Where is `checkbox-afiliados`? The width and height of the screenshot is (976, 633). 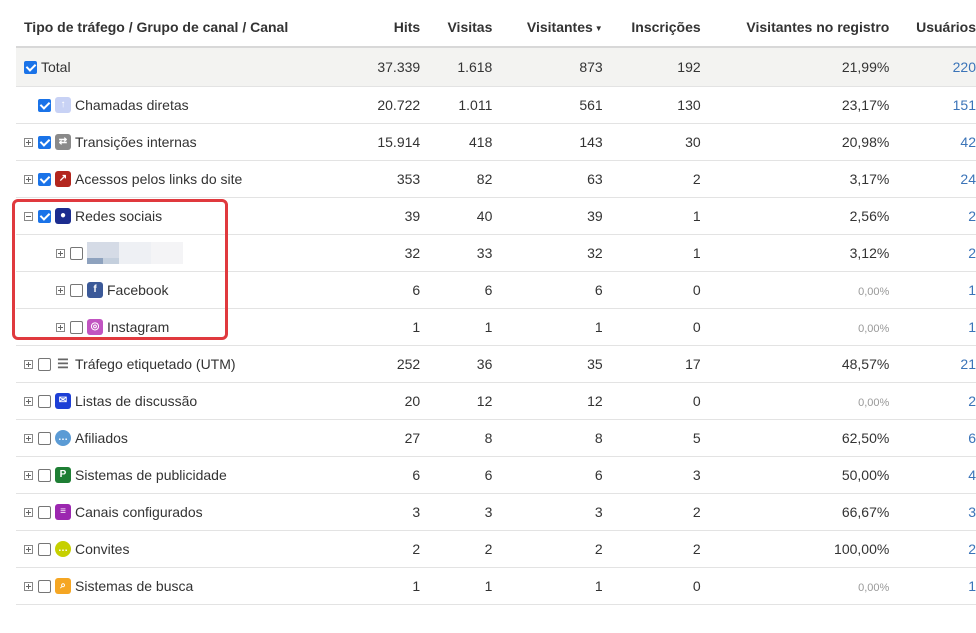
checkbox-afiliados is located at coordinates (44, 438).